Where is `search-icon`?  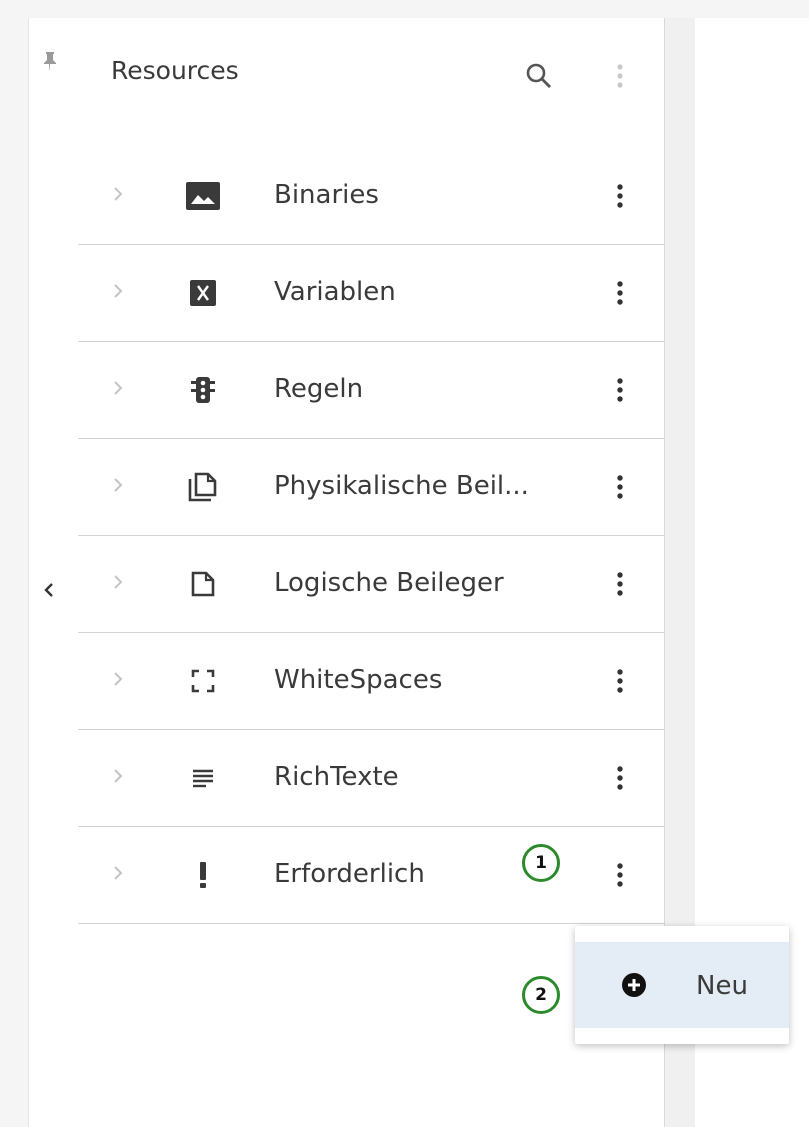 search-icon is located at coordinates (539, 76).